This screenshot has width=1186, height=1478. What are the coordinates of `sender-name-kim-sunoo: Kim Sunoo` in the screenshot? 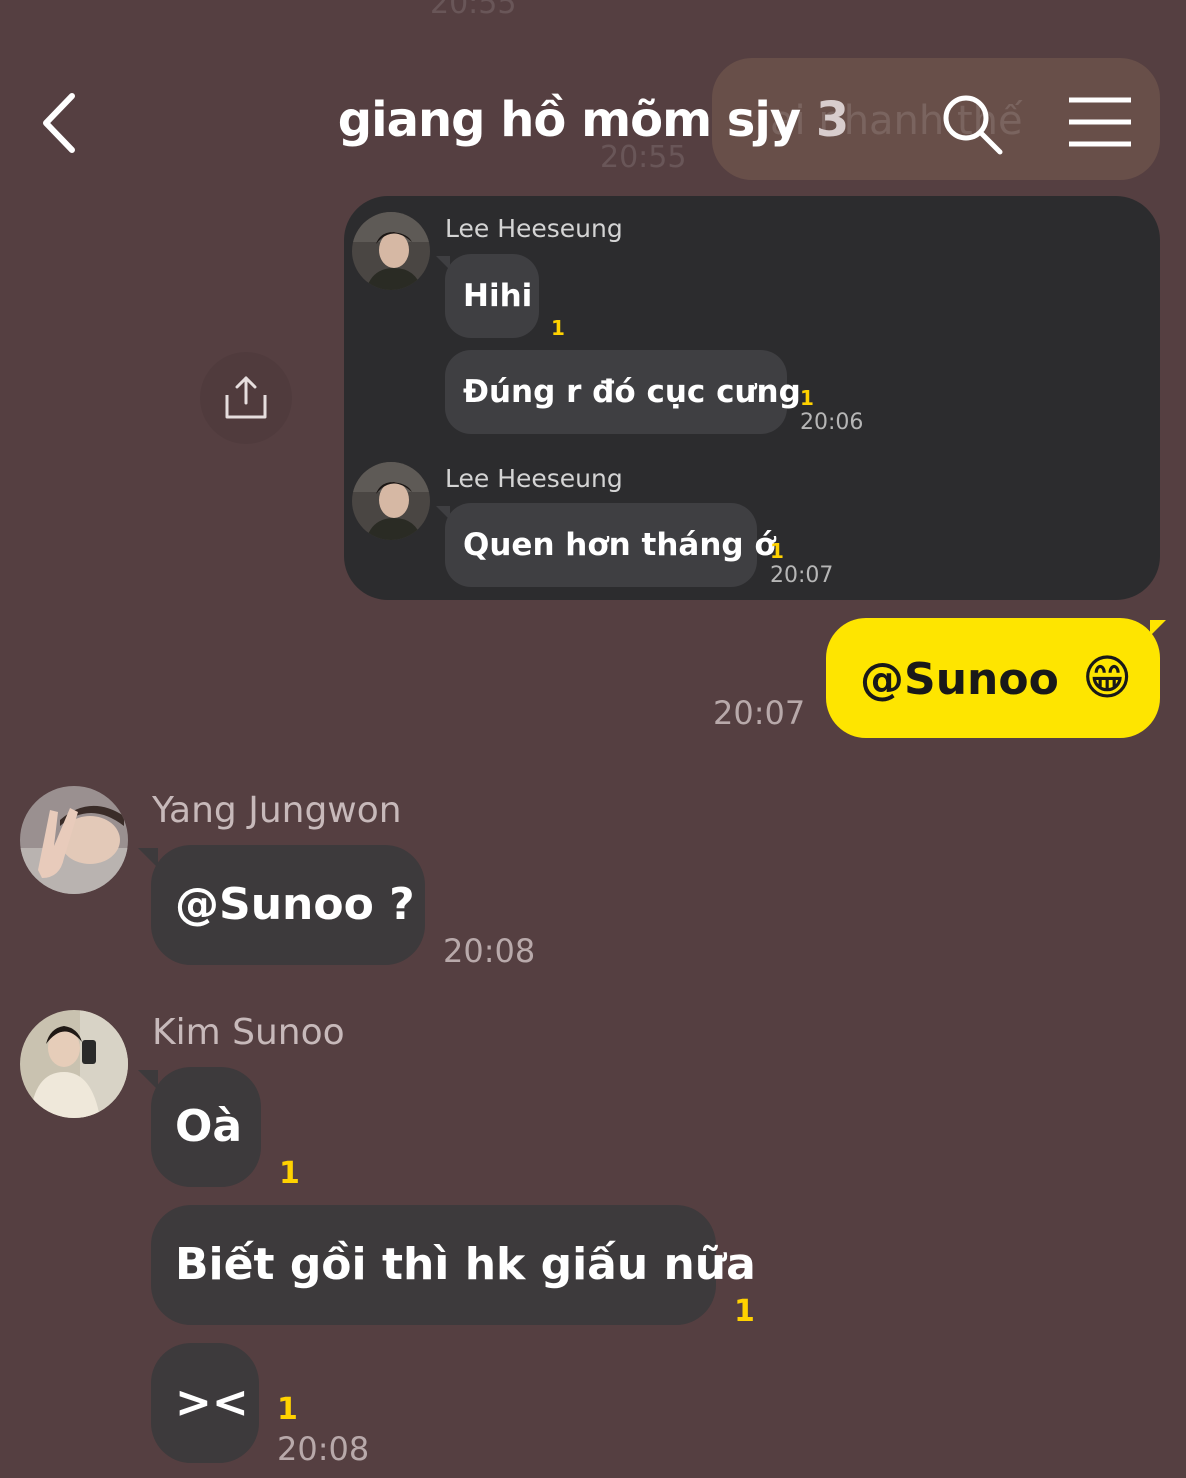 It's located at (248, 1032).